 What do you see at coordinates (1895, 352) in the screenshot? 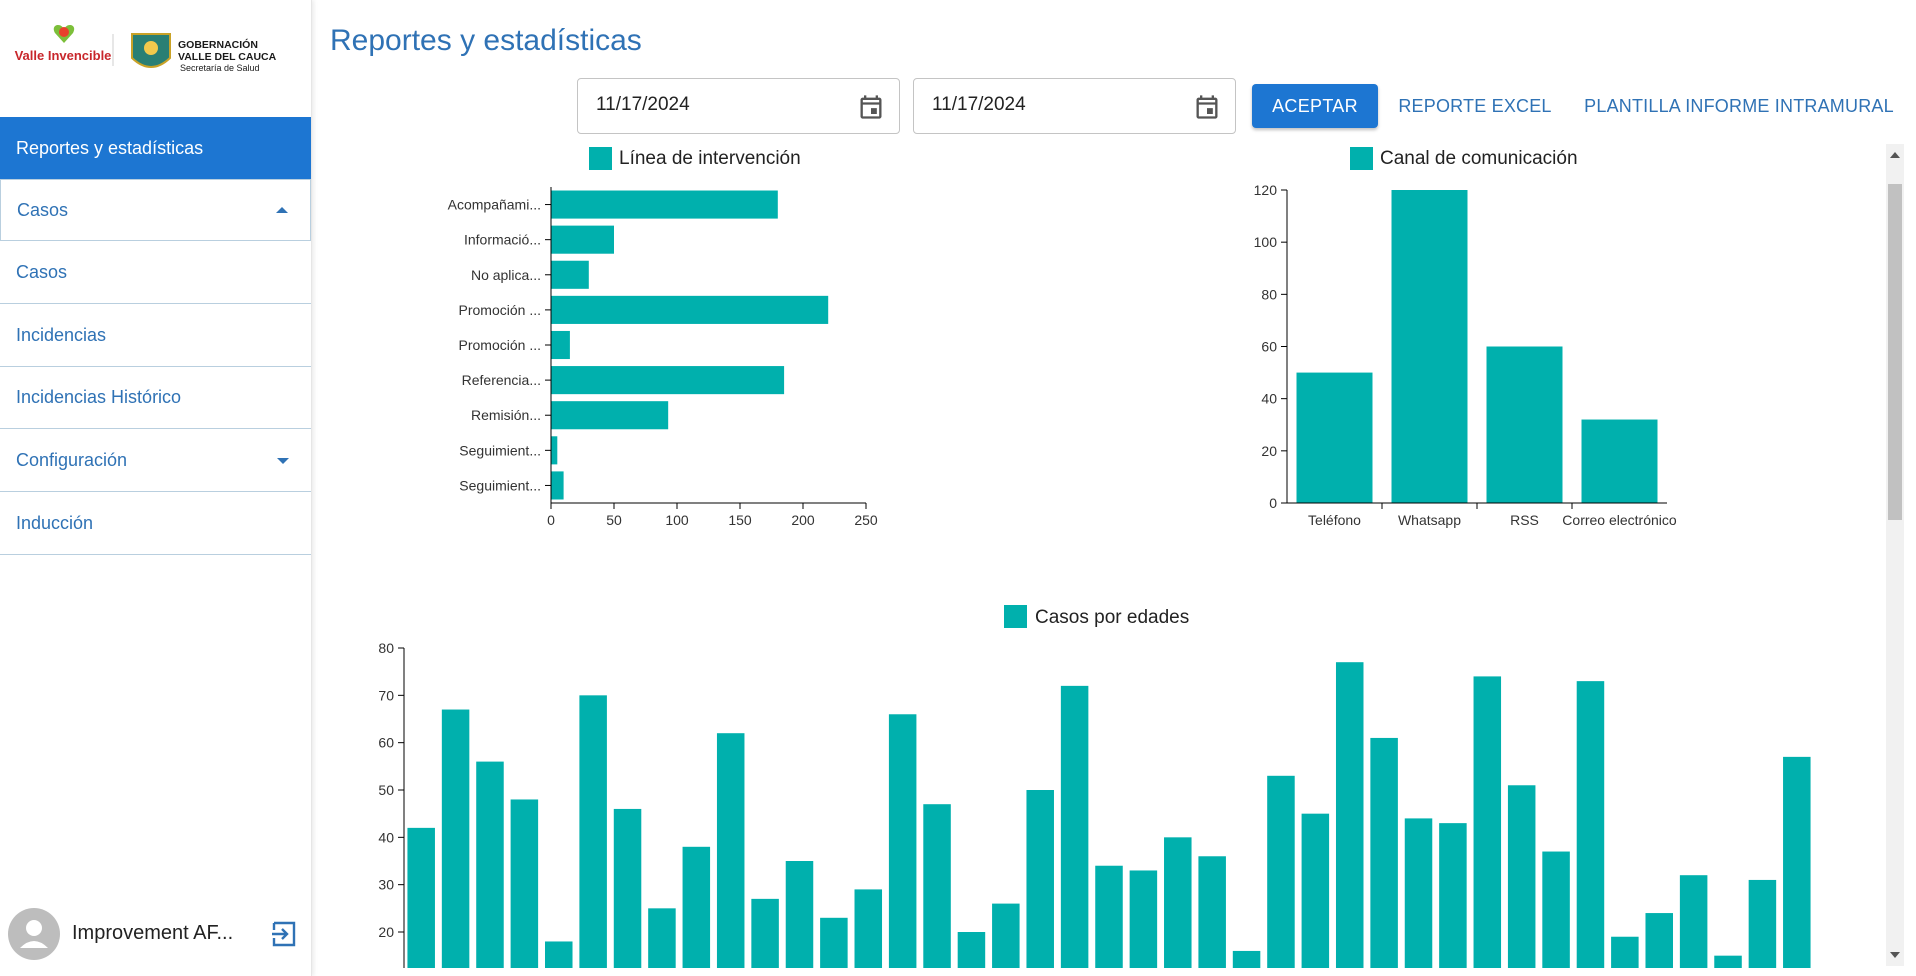
I see `scrollbar-thumb` at bounding box center [1895, 352].